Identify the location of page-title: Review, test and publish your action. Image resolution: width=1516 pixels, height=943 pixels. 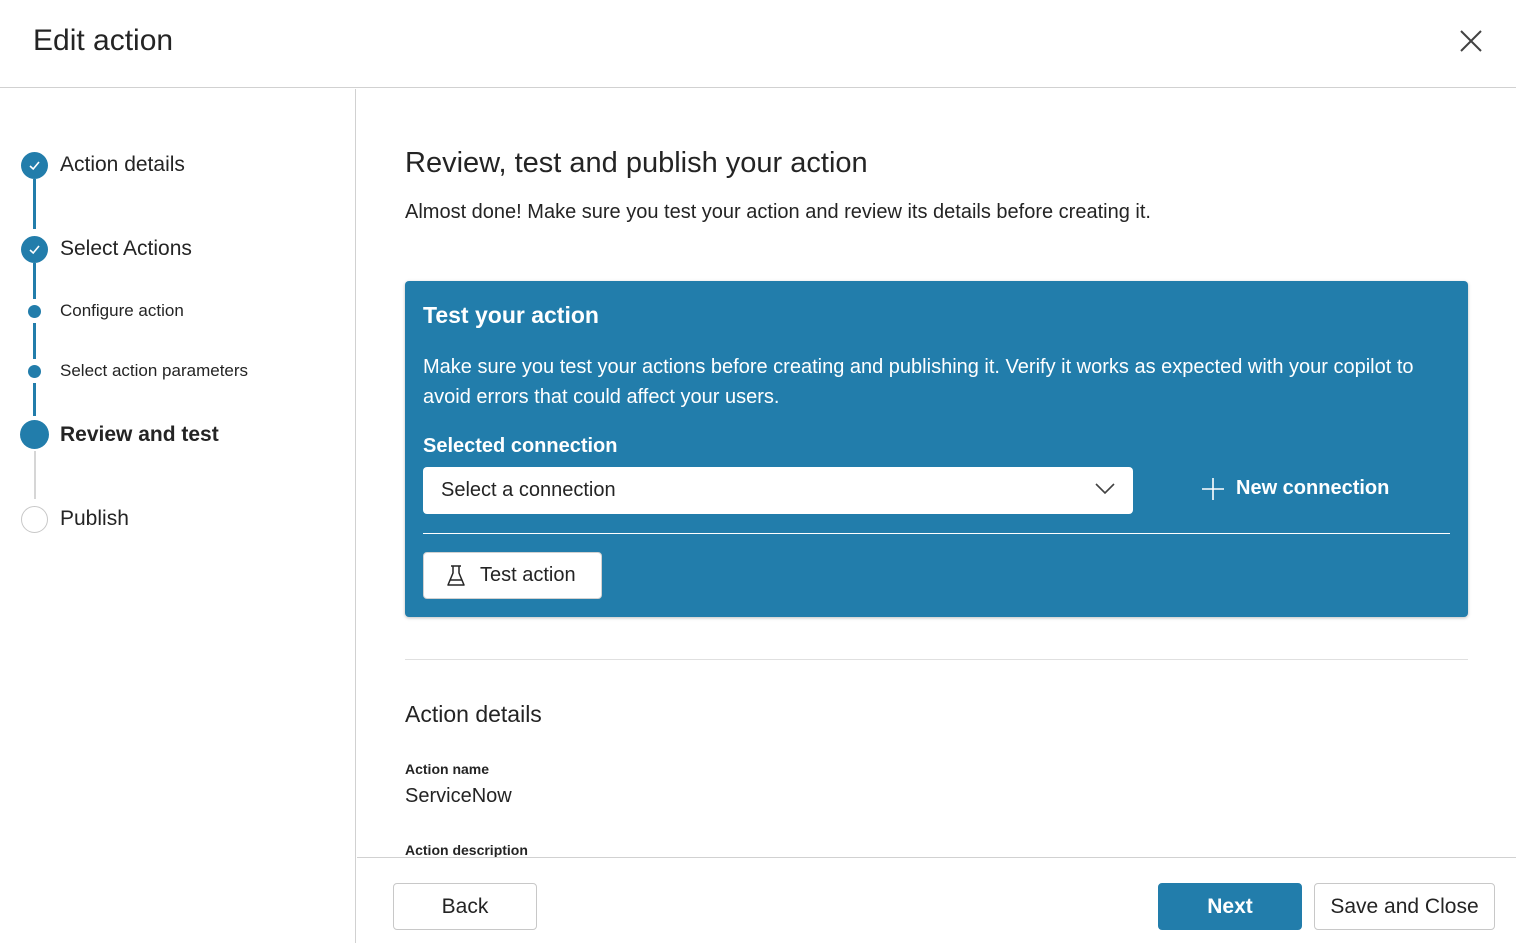
(636, 163).